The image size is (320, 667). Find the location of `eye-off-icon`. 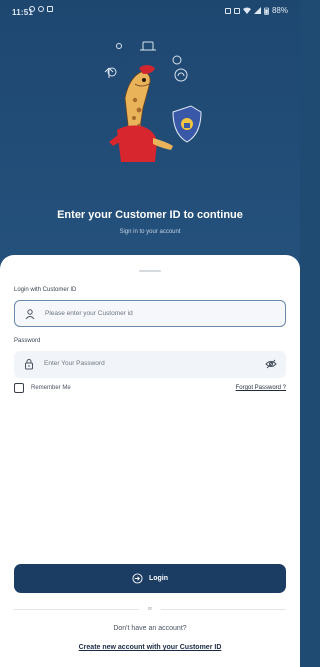

eye-off-icon is located at coordinates (271, 364).